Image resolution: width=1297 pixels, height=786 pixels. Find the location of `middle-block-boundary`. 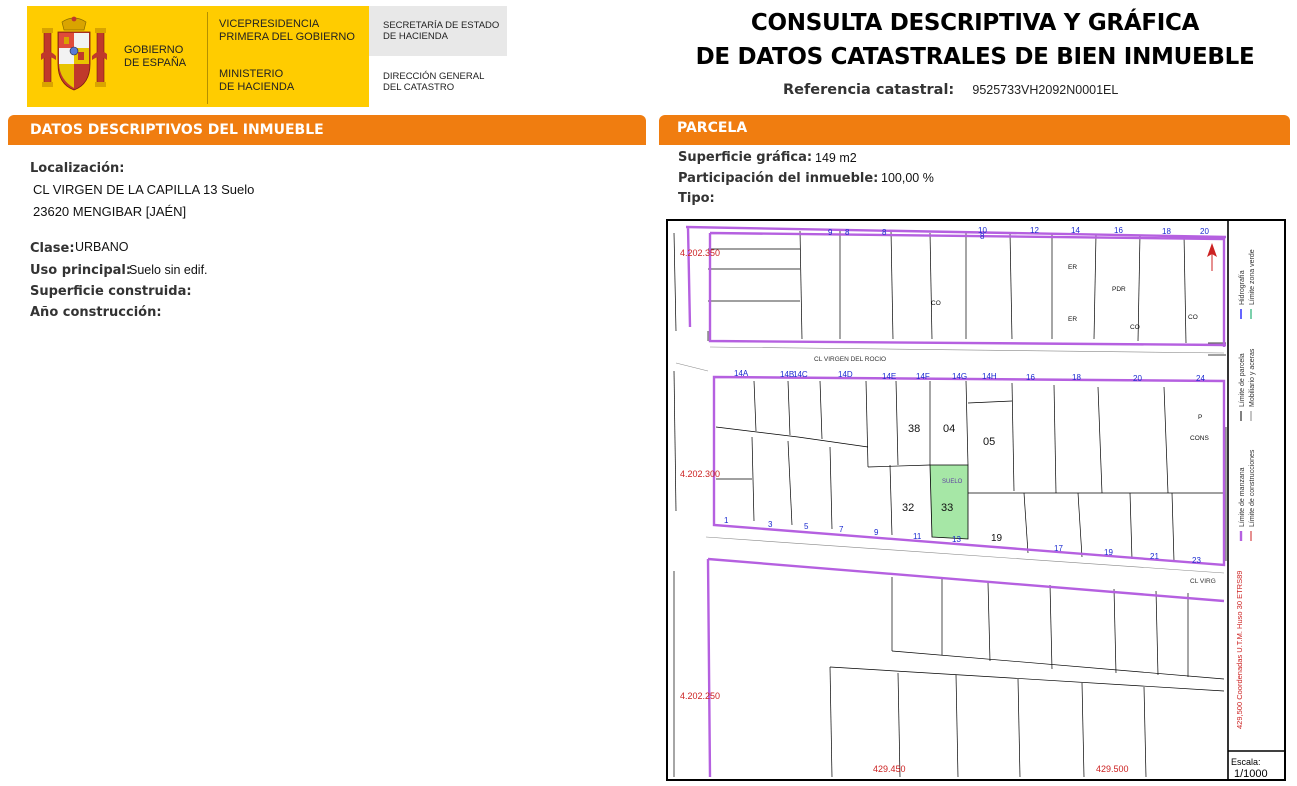

middle-block-boundary is located at coordinates (969, 471).